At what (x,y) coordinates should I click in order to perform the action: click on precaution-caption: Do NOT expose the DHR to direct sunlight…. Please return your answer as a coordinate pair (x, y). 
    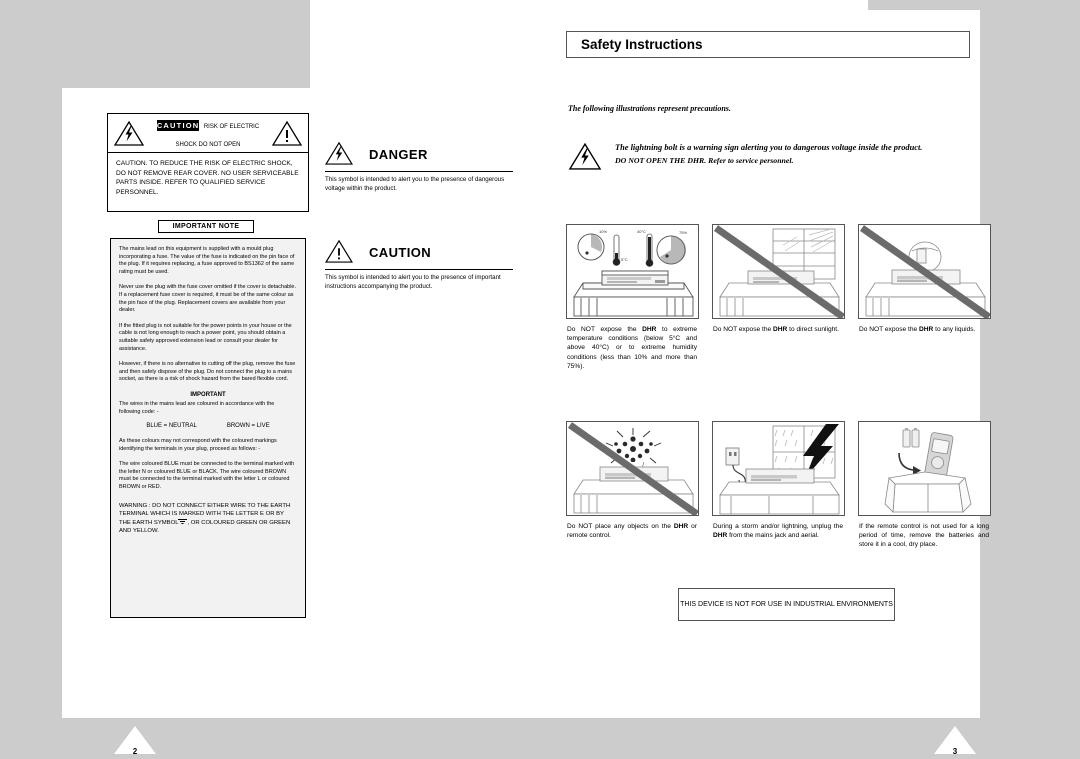
    Looking at the image, I should click on (778, 370).